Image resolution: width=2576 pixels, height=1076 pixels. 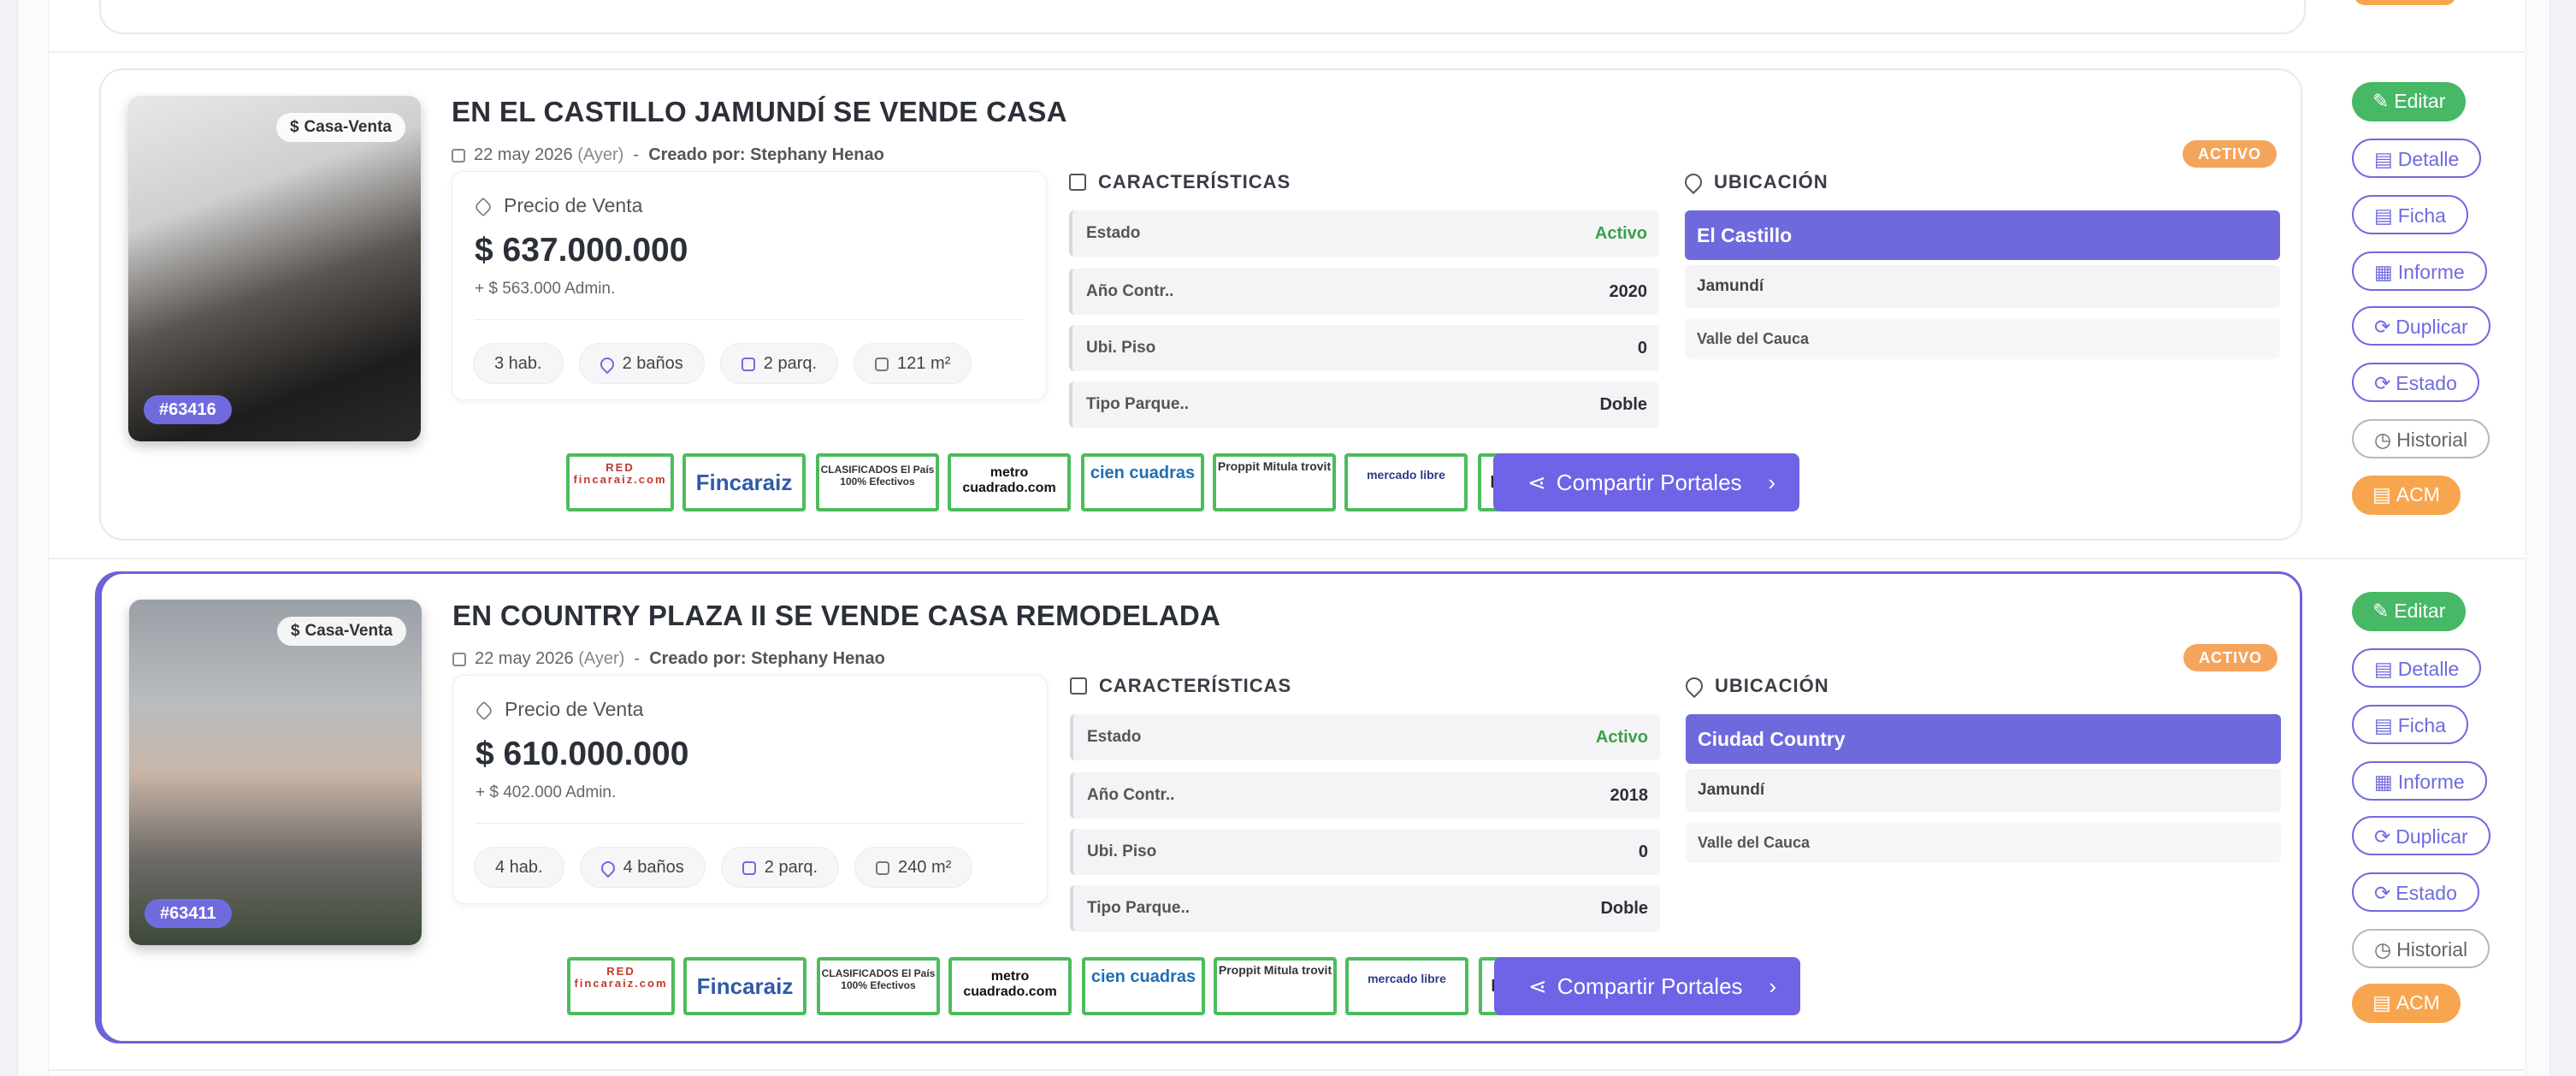 I want to click on portal-name: cien cuadras, so click(x=1143, y=473).